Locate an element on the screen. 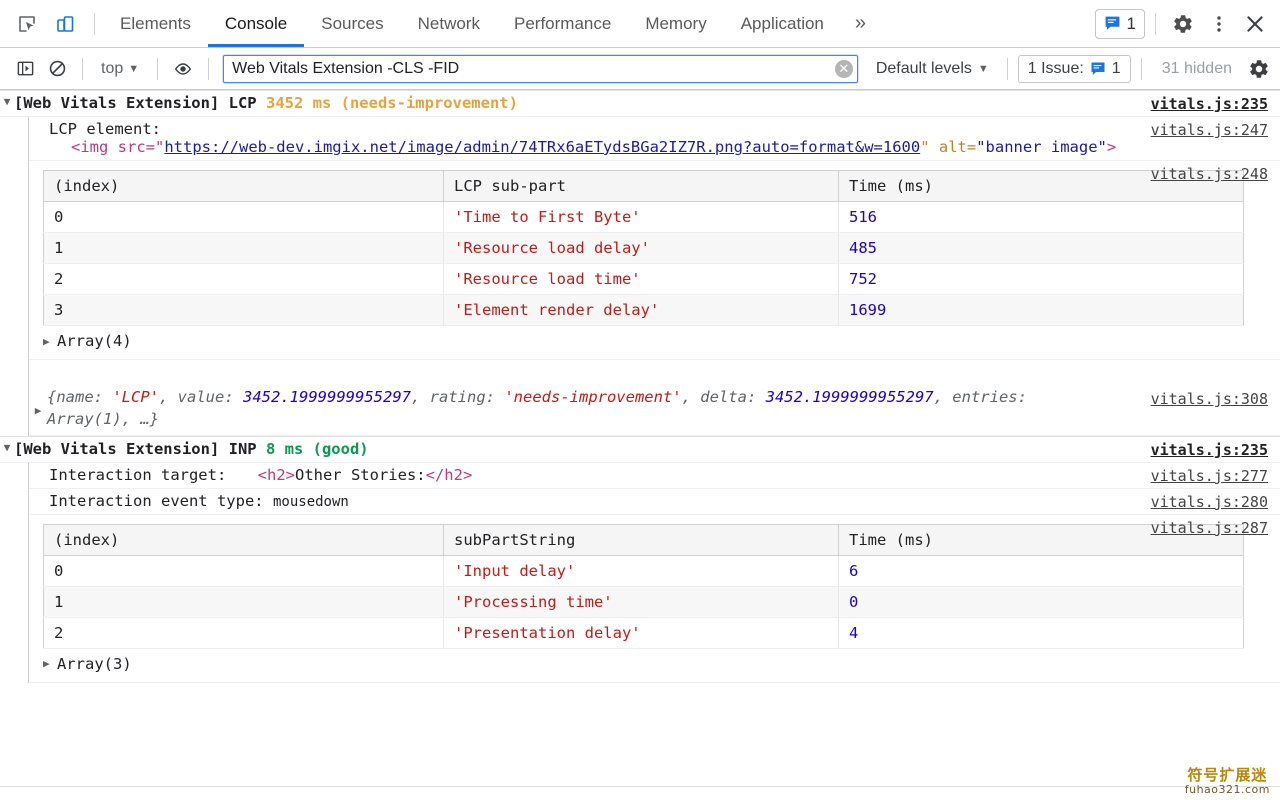  clear-filter-icon: ✕ is located at coordinates (843, 68).